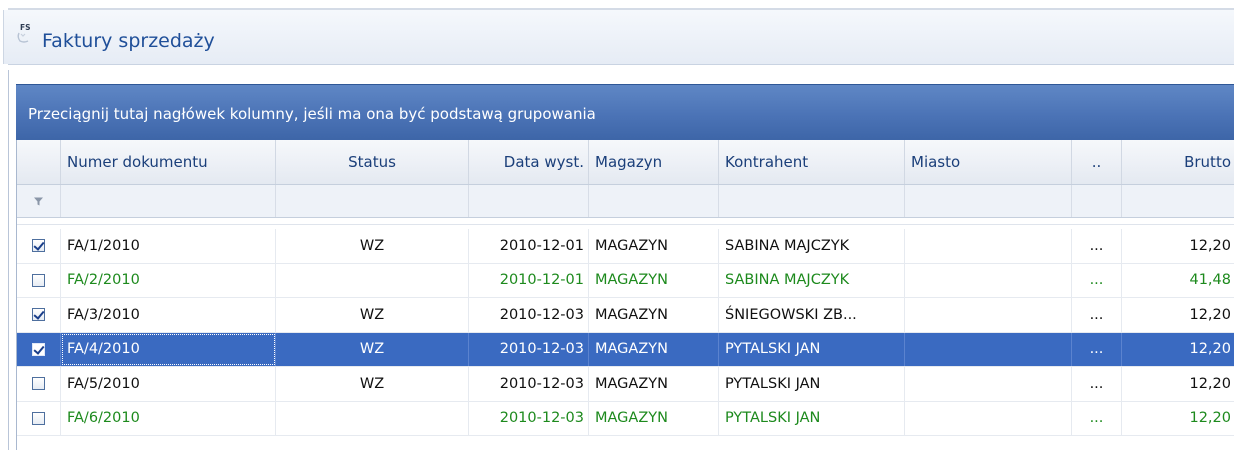 Image resolution: width=1234 pixels, height=450 pixels. I want to click on svg-text: FS, so click(25, 27).